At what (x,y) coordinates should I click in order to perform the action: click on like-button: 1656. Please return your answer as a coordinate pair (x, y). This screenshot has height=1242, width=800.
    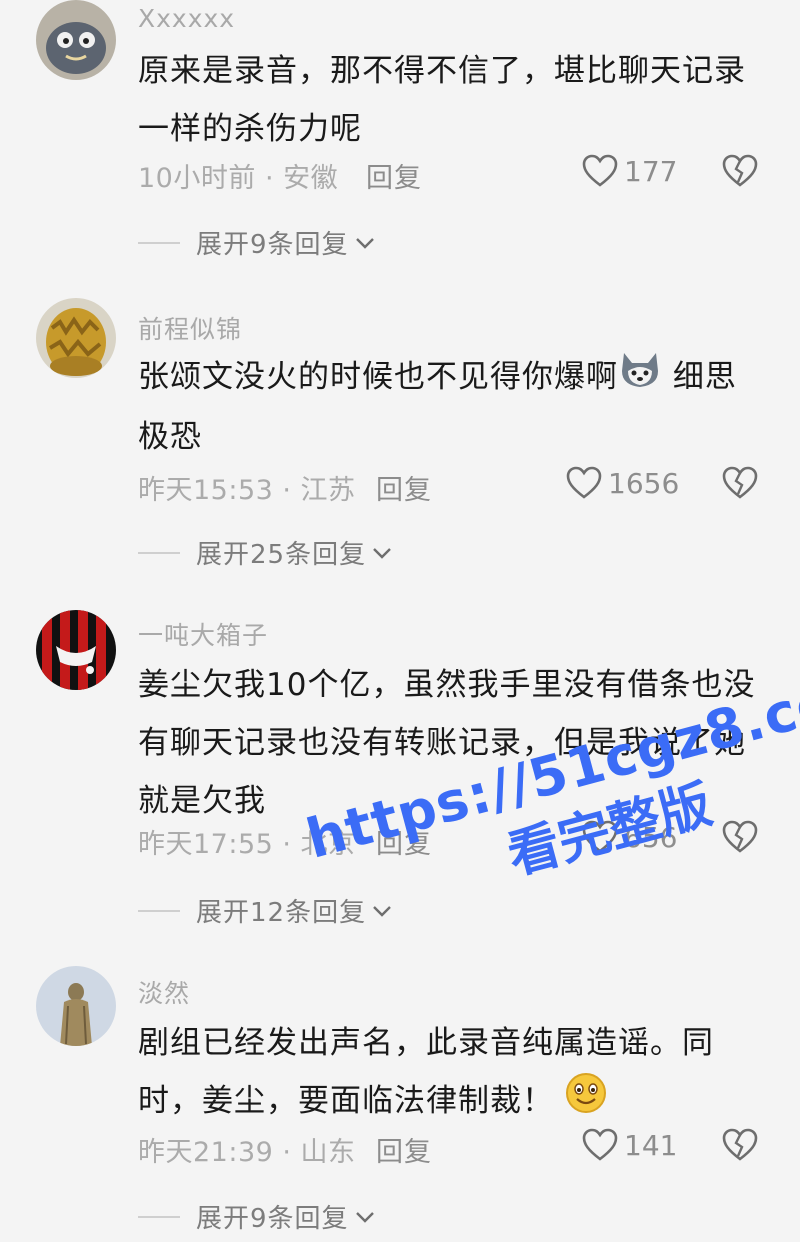
    Looking at the image, I should click on (622, 483).